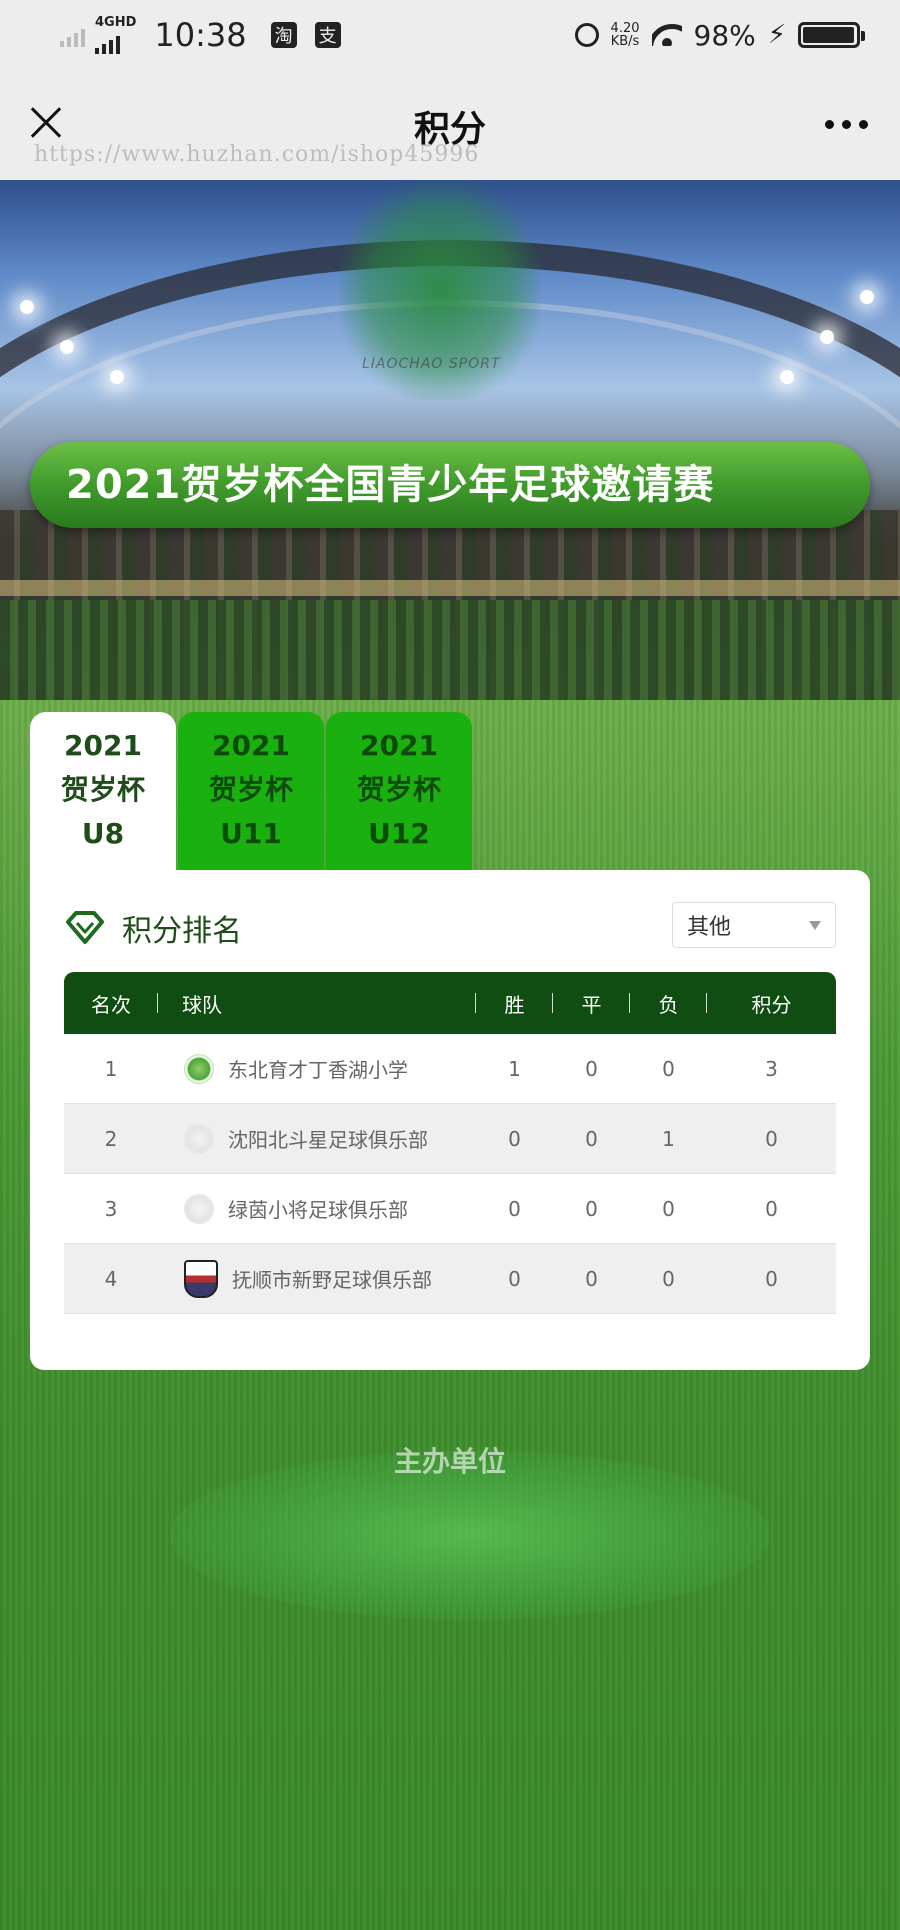 The height and width of the screenshot is (1930, 900). Describe the element at coordinates (327, 35) in the screenshot. I see `alipay-notification-icon: 支` at that location.